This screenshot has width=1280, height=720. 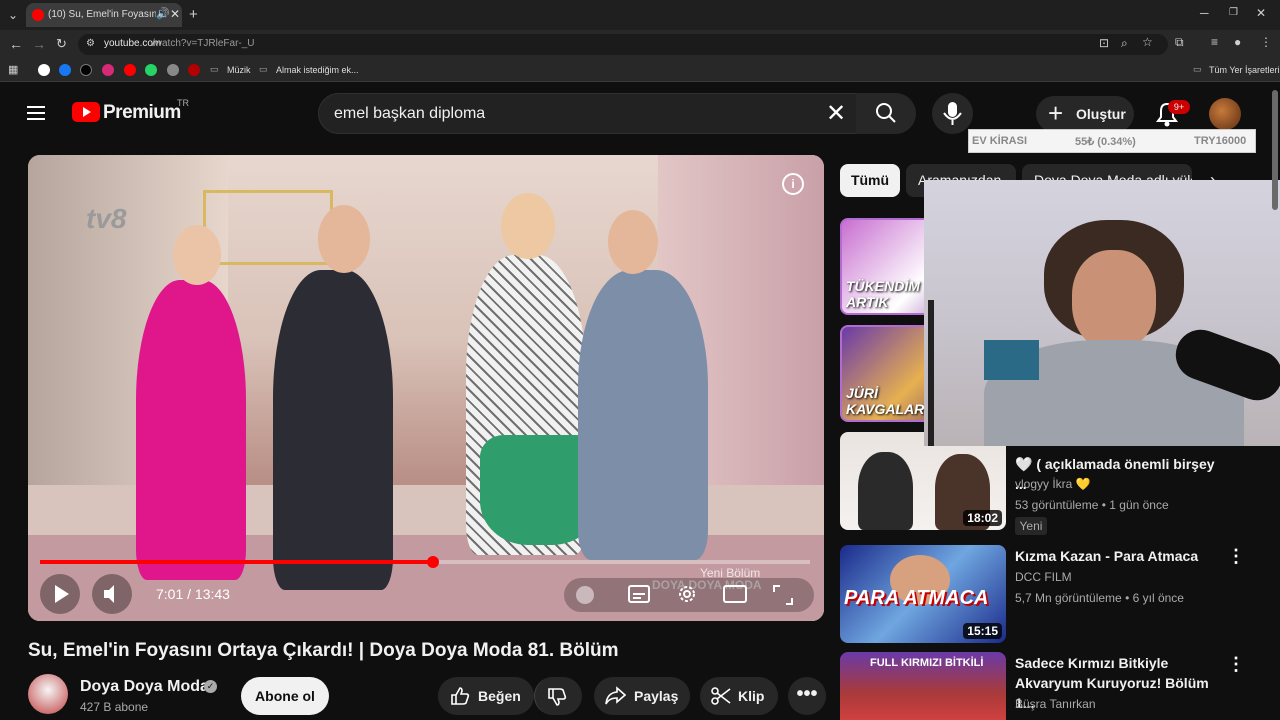 What do you see at coordinates (175, 14) in the screenshot?
I see `tab-close-icon: ✕` at bounding box center [175, 14].